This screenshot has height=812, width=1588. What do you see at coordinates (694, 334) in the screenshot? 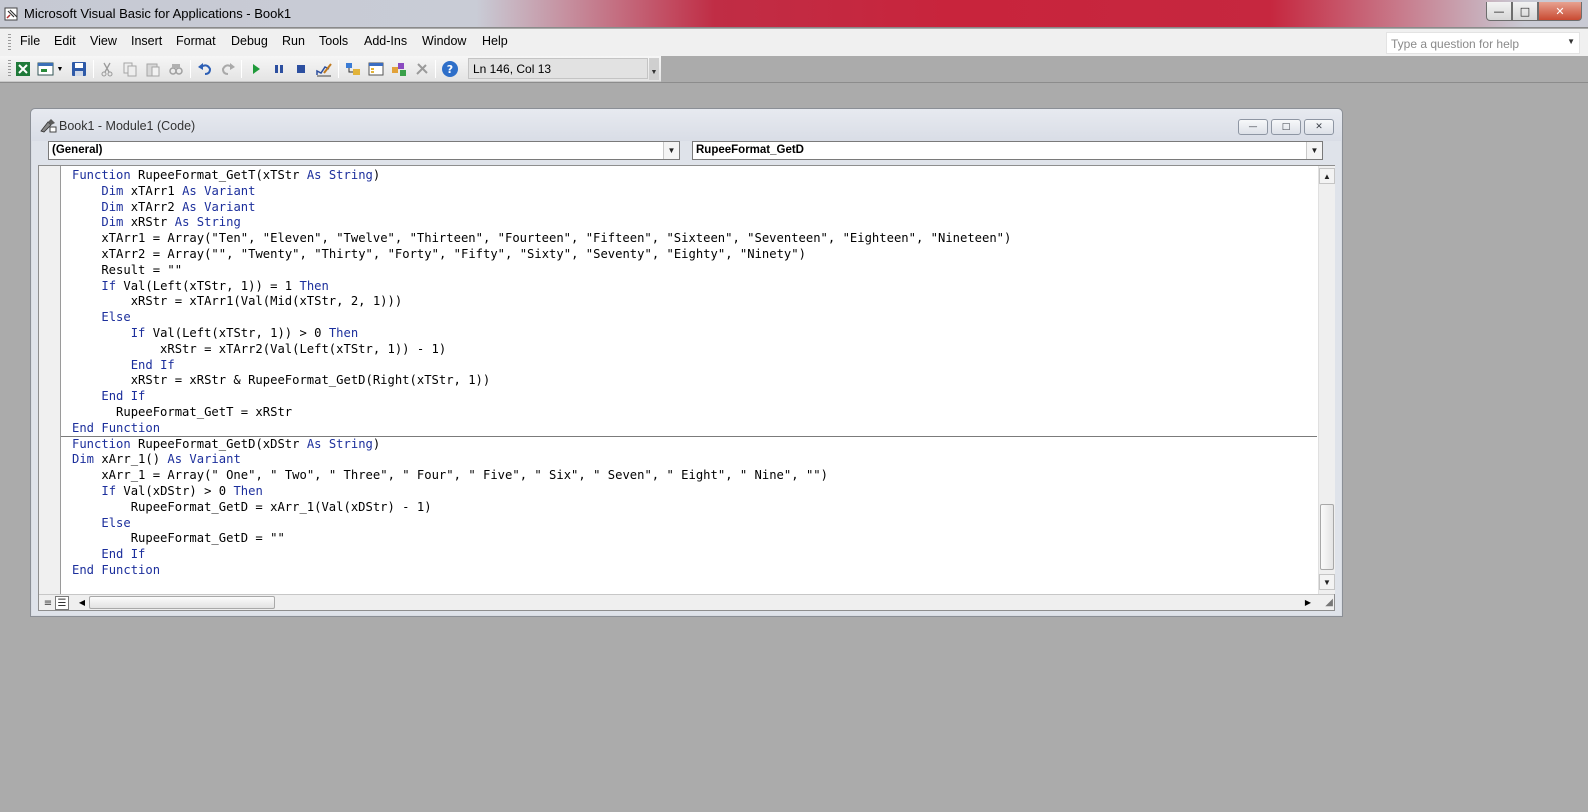
I see `code-line: If Val(Left(xTStr, 1)) > 0 Then` at bounding box center [694, 334].